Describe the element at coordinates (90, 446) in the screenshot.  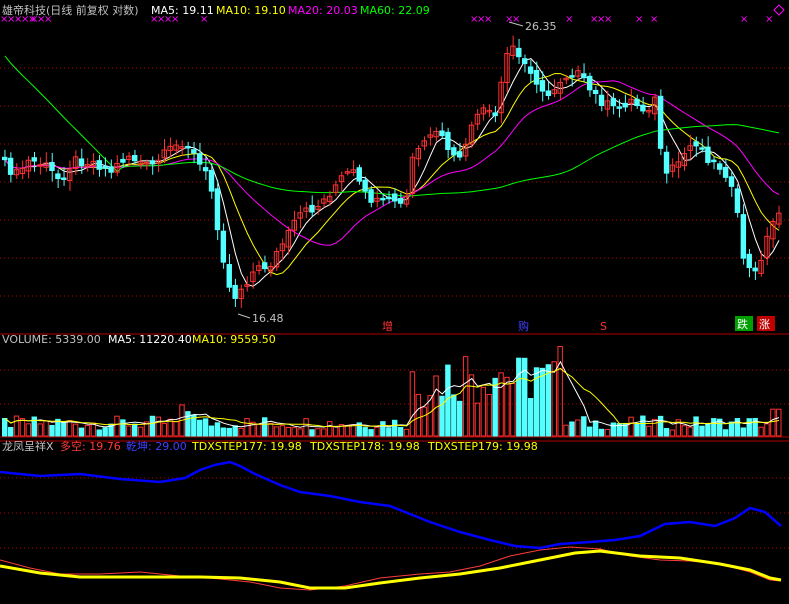
I see `duokong-label: 多空: 19.76` at that location.